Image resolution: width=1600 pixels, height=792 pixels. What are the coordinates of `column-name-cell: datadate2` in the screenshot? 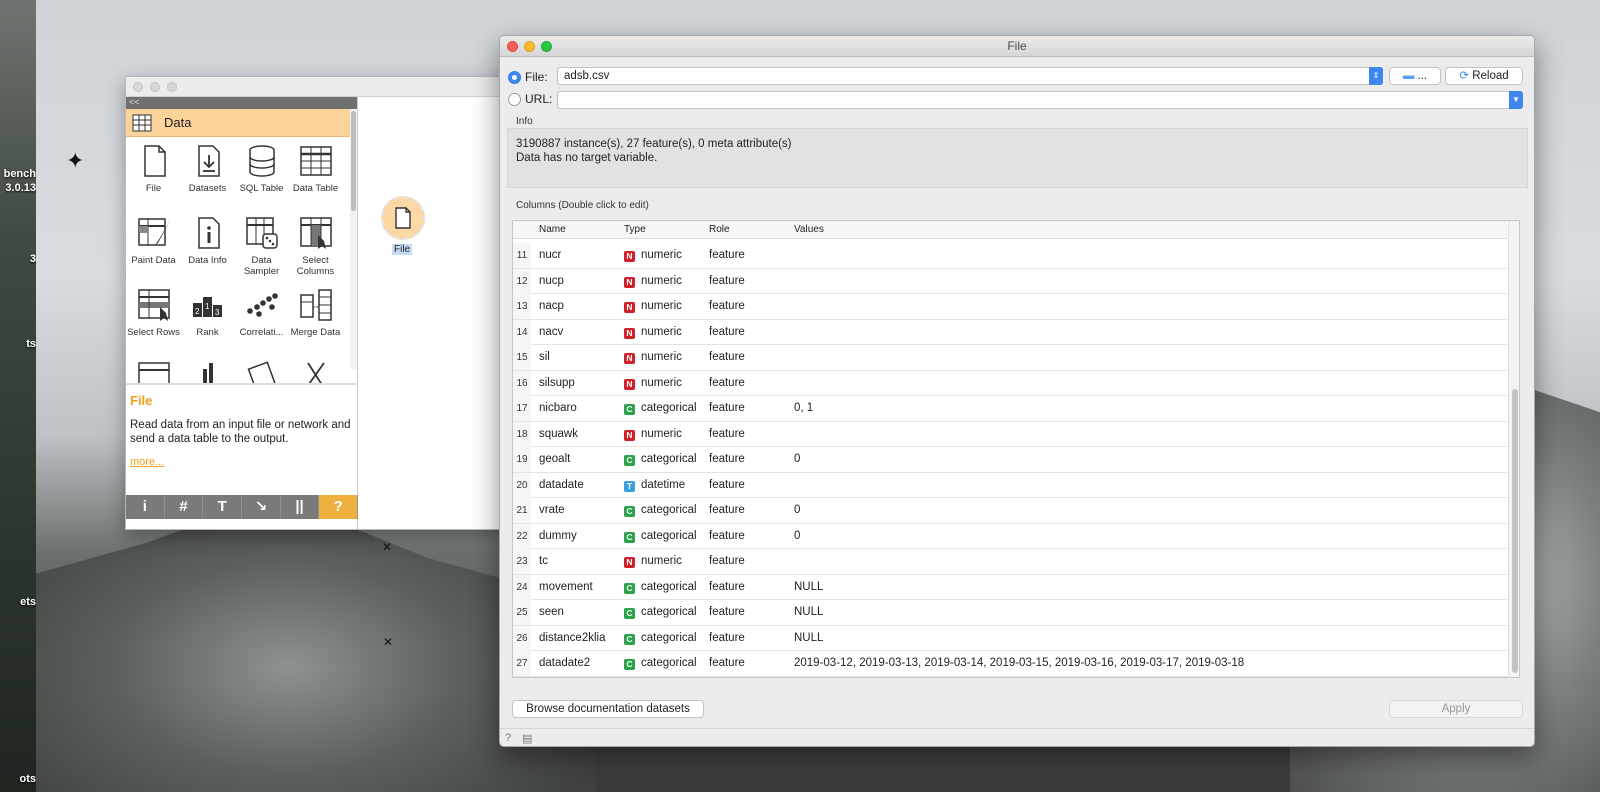 It's located at (564, 663).